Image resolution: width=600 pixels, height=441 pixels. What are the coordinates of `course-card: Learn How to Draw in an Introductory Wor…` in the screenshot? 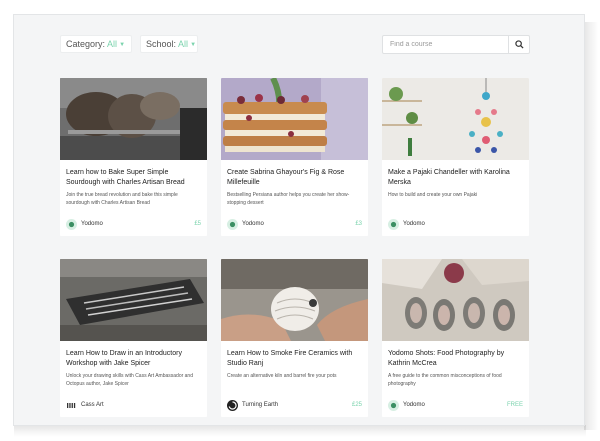 It's located at (133, 338).